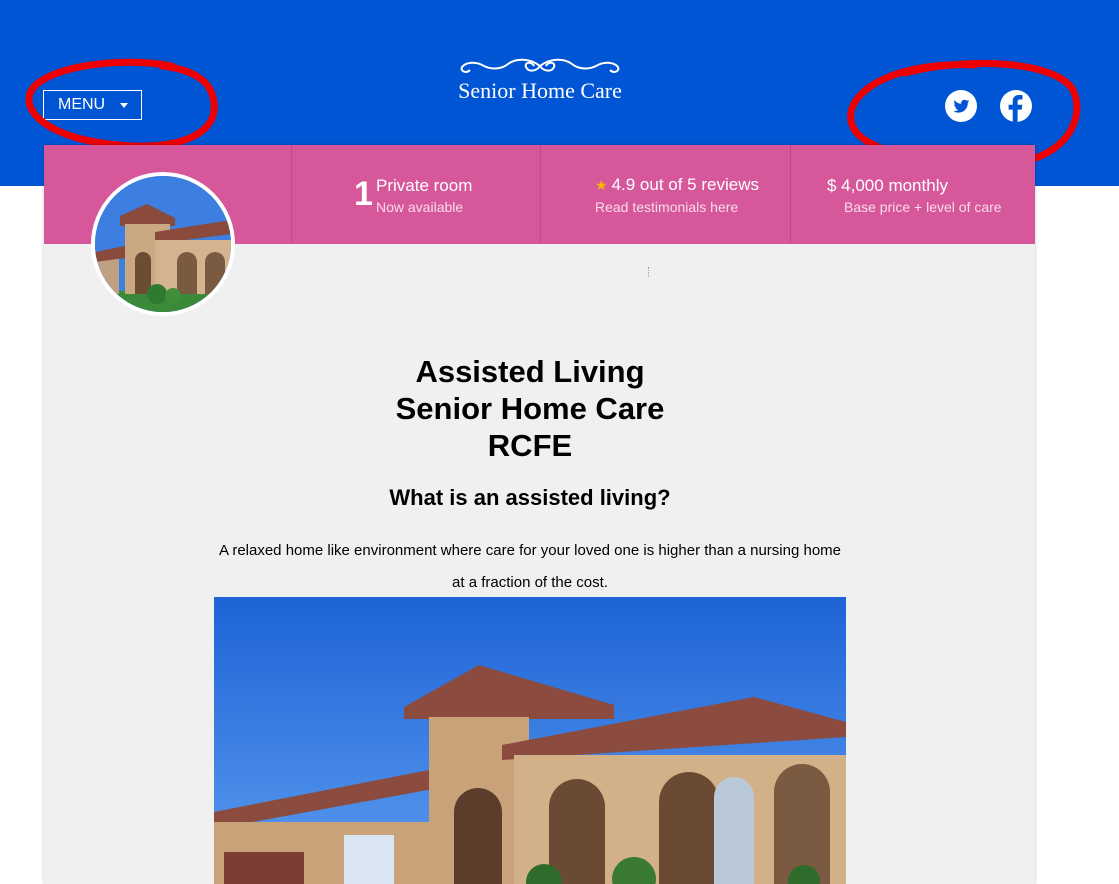 Image resolution: width=1119 pixels, height=884 pixels. I want to click on room-title: Private room, so click(424, 185).